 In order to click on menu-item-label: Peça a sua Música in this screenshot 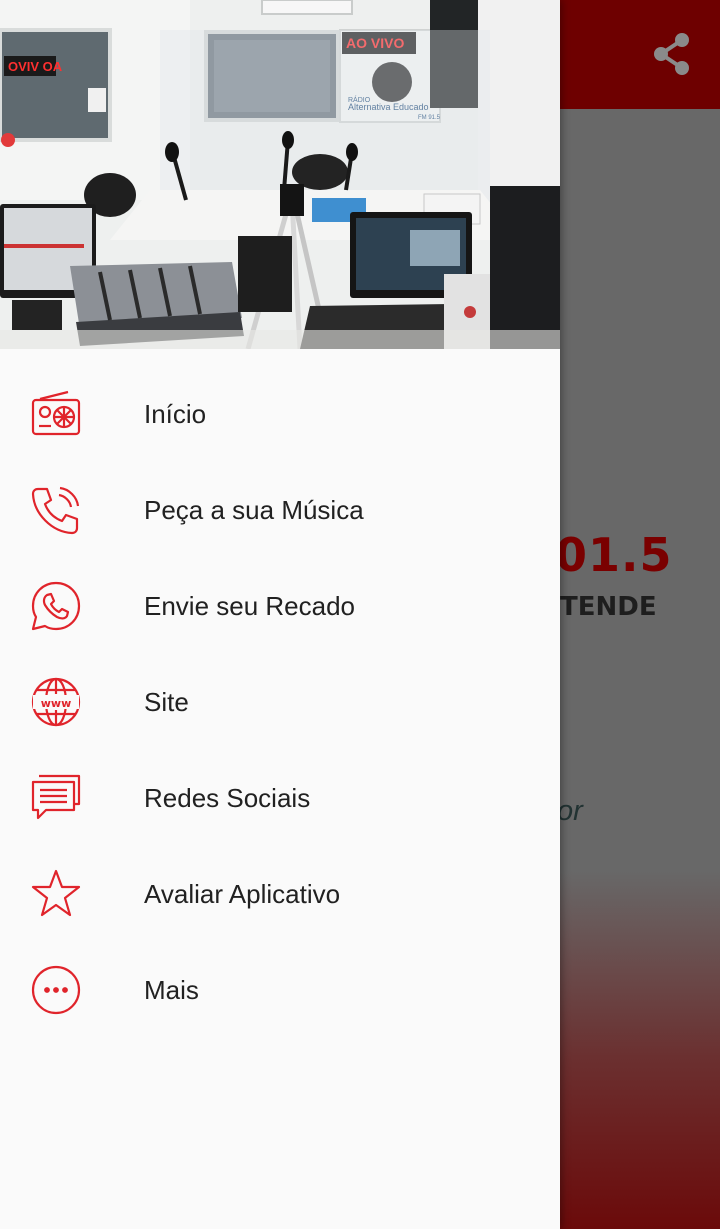, I will do `click(254, 509)`.